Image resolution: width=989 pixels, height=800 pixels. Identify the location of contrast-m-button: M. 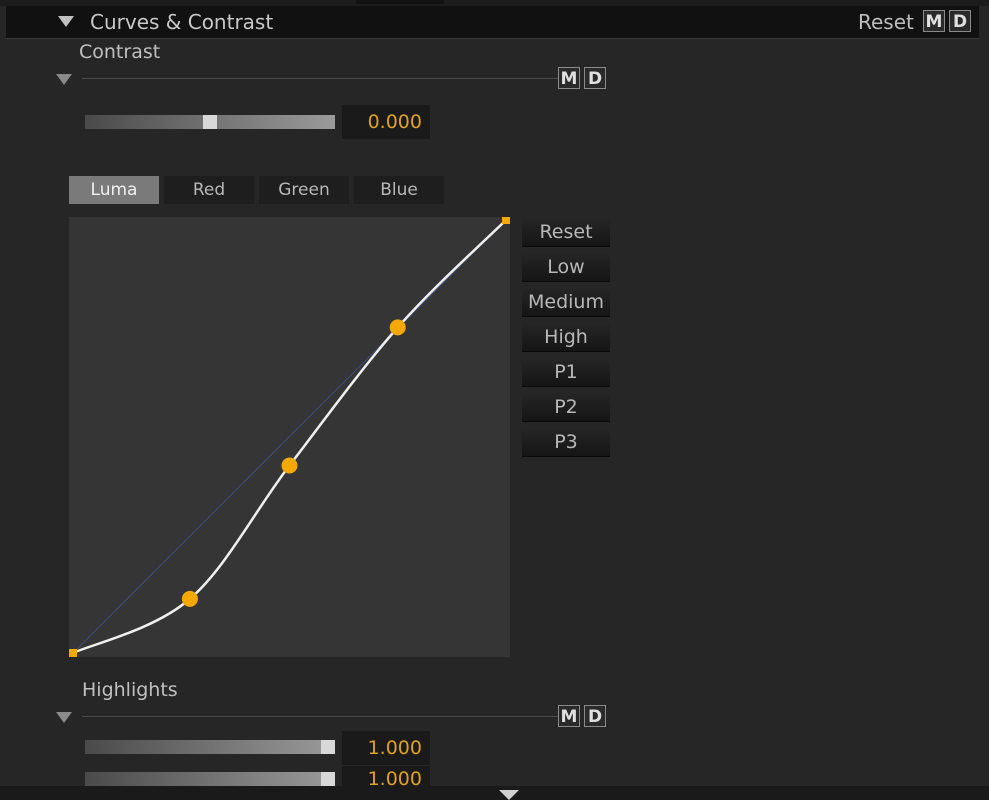
(569, 78).